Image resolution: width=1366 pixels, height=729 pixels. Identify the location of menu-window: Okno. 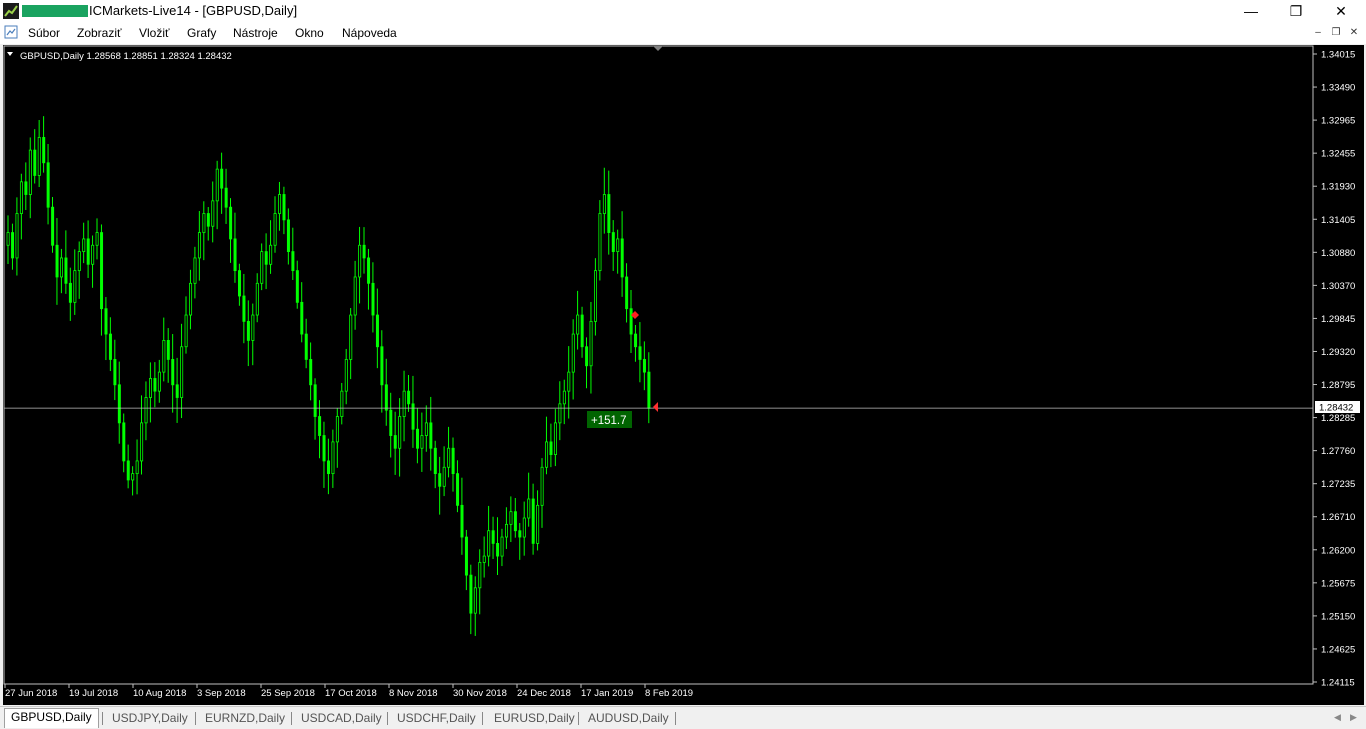
(309, 33).